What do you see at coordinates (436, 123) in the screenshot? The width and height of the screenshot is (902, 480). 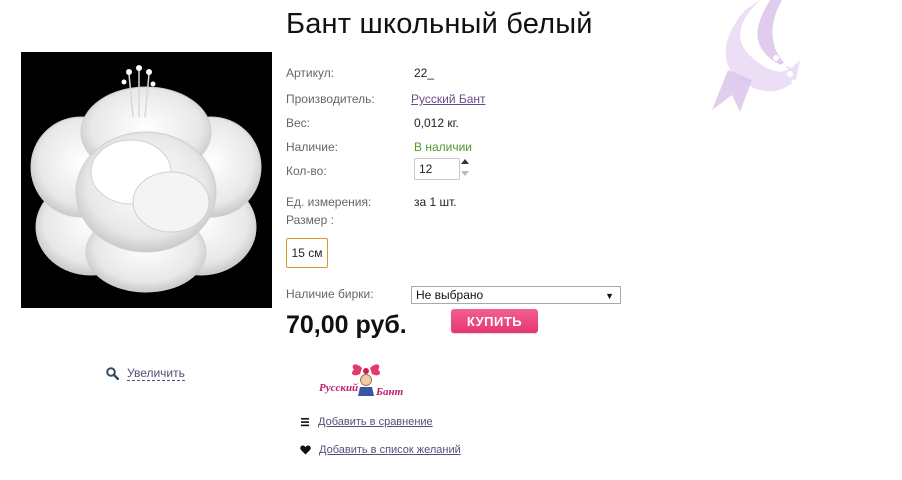 I see `weight-value: 0,012 кг.` at bounding box center [436, 123].